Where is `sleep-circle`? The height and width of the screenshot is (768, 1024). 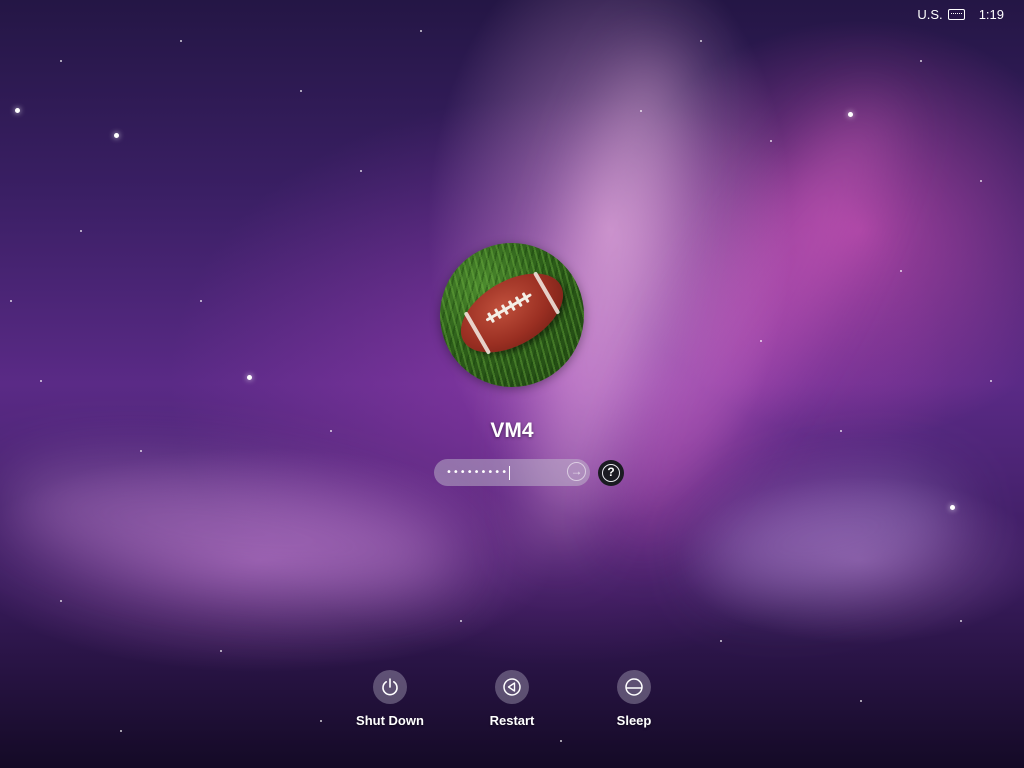
sleep-circle is located at coordinates (634, 687).